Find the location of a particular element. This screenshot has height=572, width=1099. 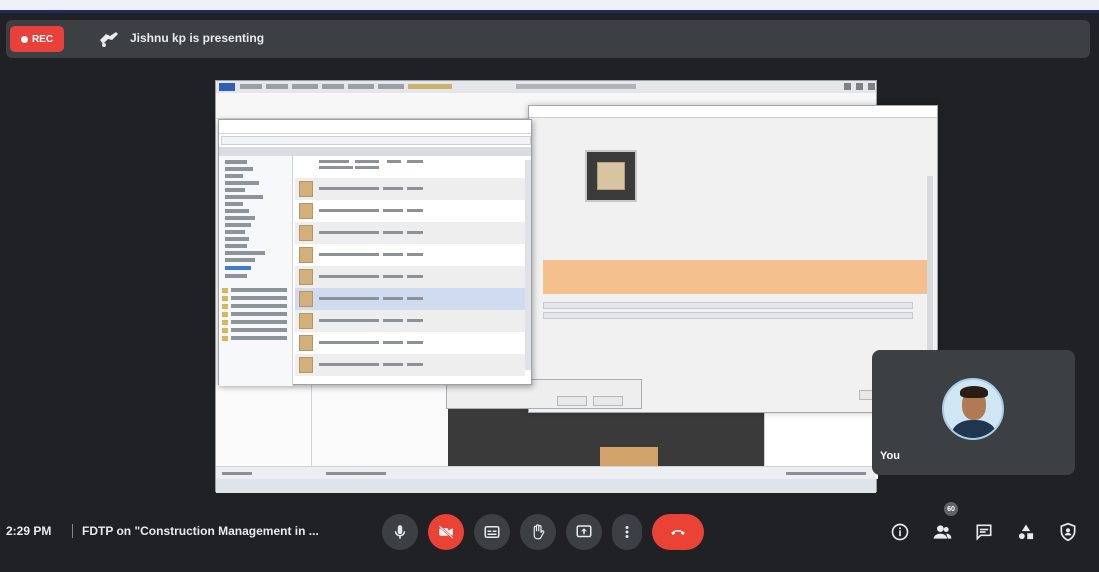

mic-button is located at coordinates (400, 532).